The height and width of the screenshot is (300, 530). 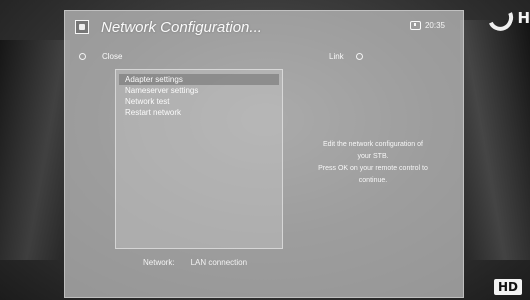 I want to click on background-edge-left, so click(x=35, y=150).